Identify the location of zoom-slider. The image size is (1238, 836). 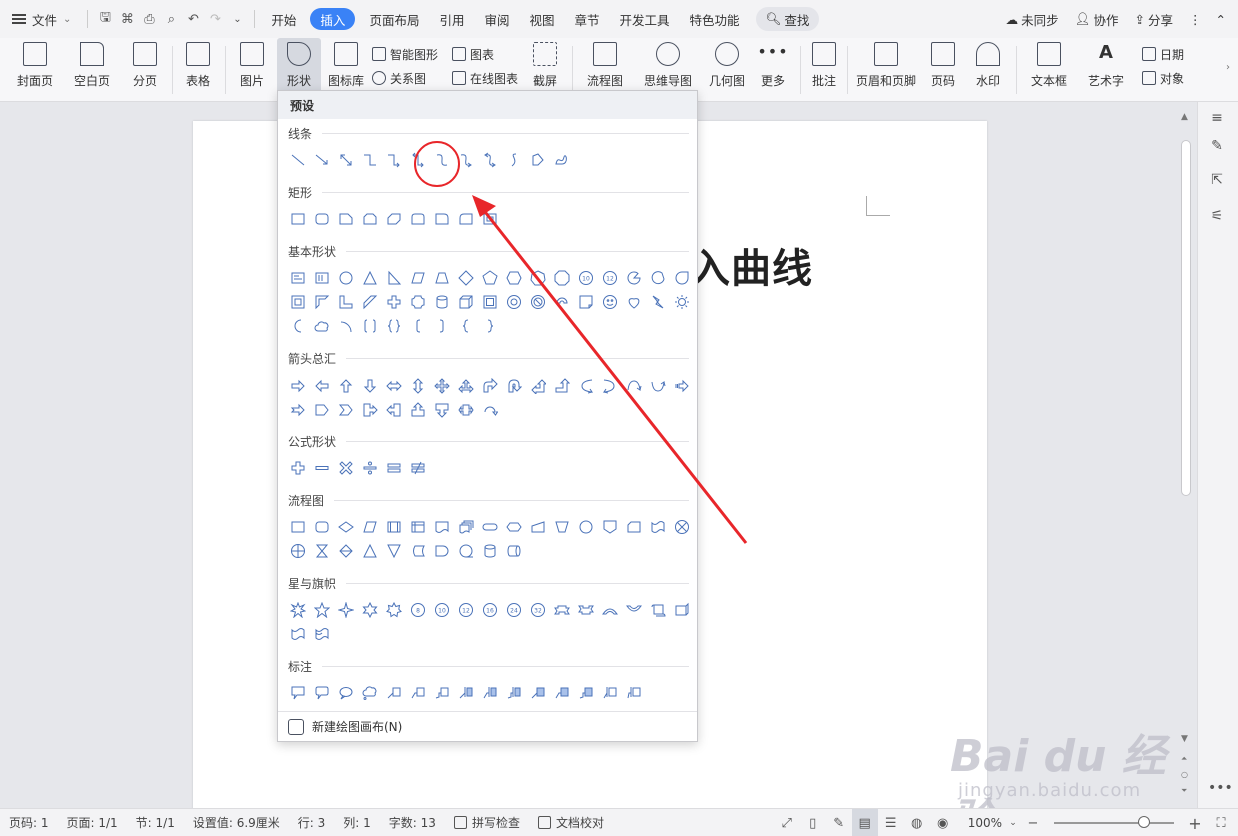
(1114, 822).